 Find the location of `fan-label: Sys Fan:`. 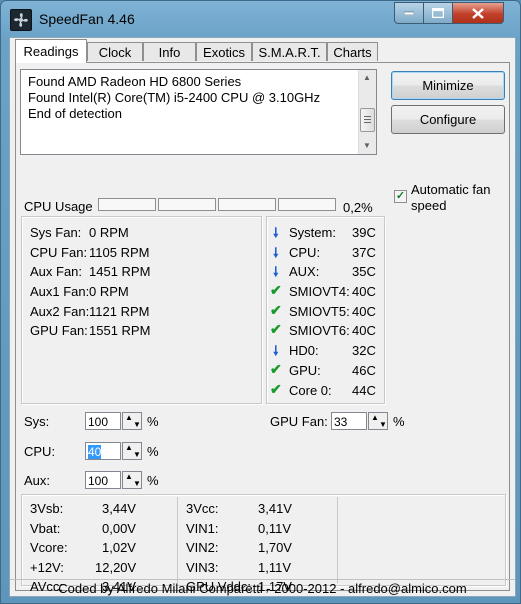

fan-label: Sys Fan: is located at coordinates (56, 232).